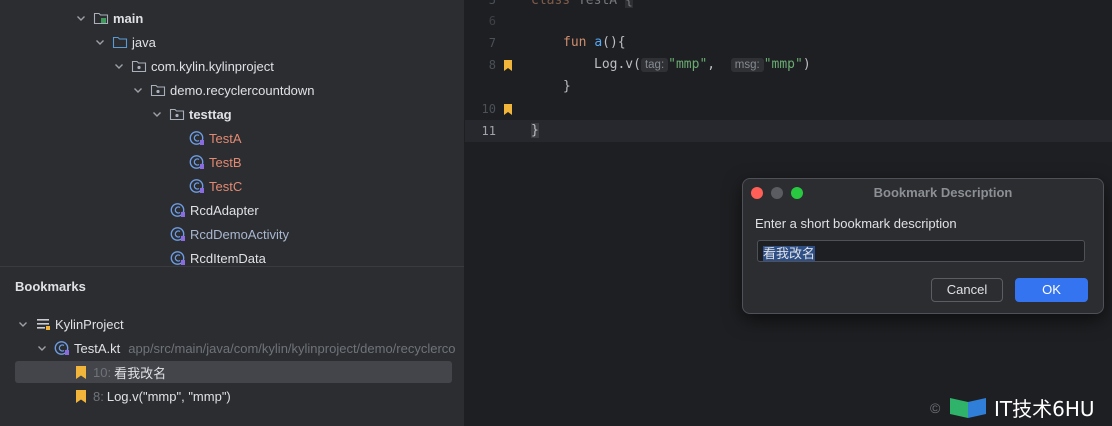  What do you see at coordinates (567, 86) in the screenshot?
I see `code-line-10: }` at bounding box center [567, 86].